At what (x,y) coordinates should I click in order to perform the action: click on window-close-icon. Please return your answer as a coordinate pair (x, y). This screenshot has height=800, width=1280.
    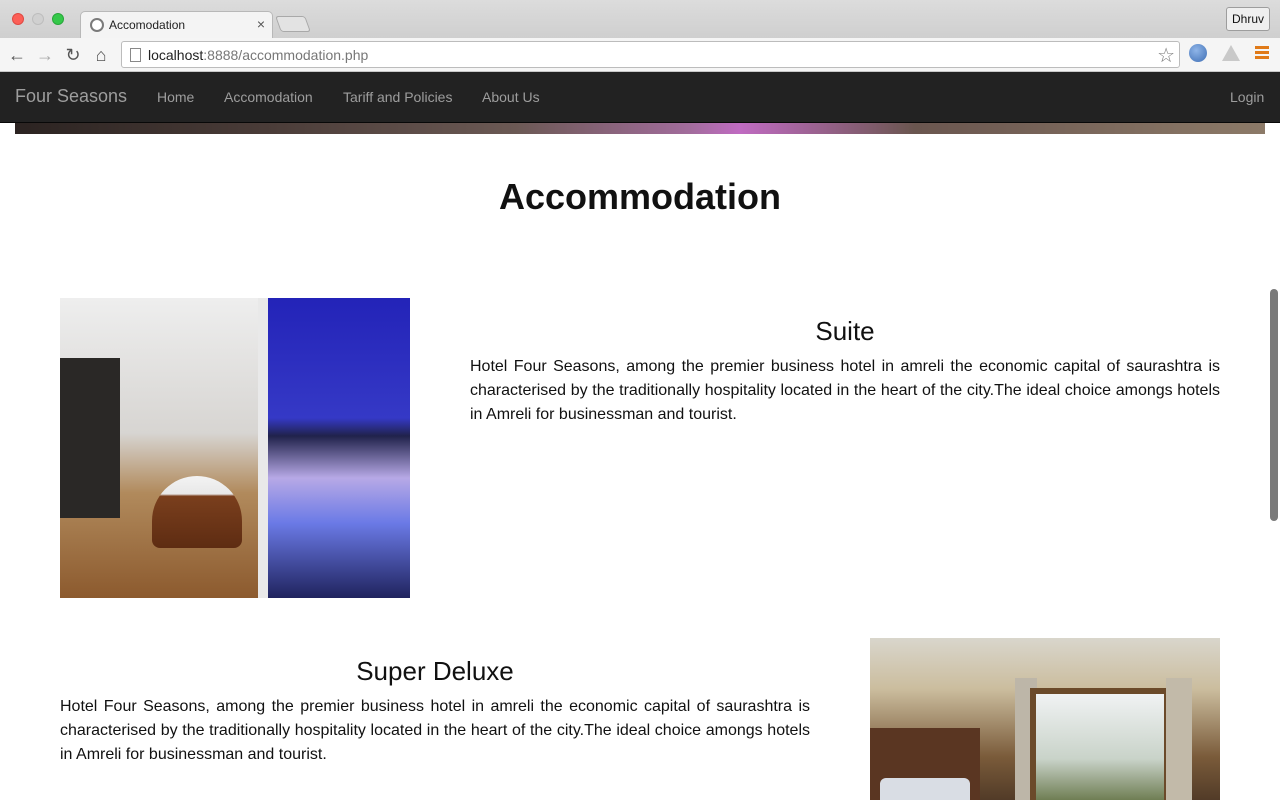
    Looking at the image, I should click on (18, 19).